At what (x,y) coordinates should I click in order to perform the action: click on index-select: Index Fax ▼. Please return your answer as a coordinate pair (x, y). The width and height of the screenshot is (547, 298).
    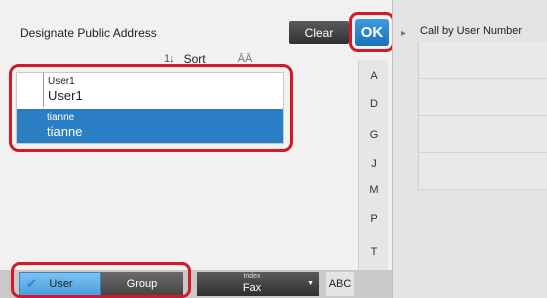
    Looking at the image, I should click on (258, 284).